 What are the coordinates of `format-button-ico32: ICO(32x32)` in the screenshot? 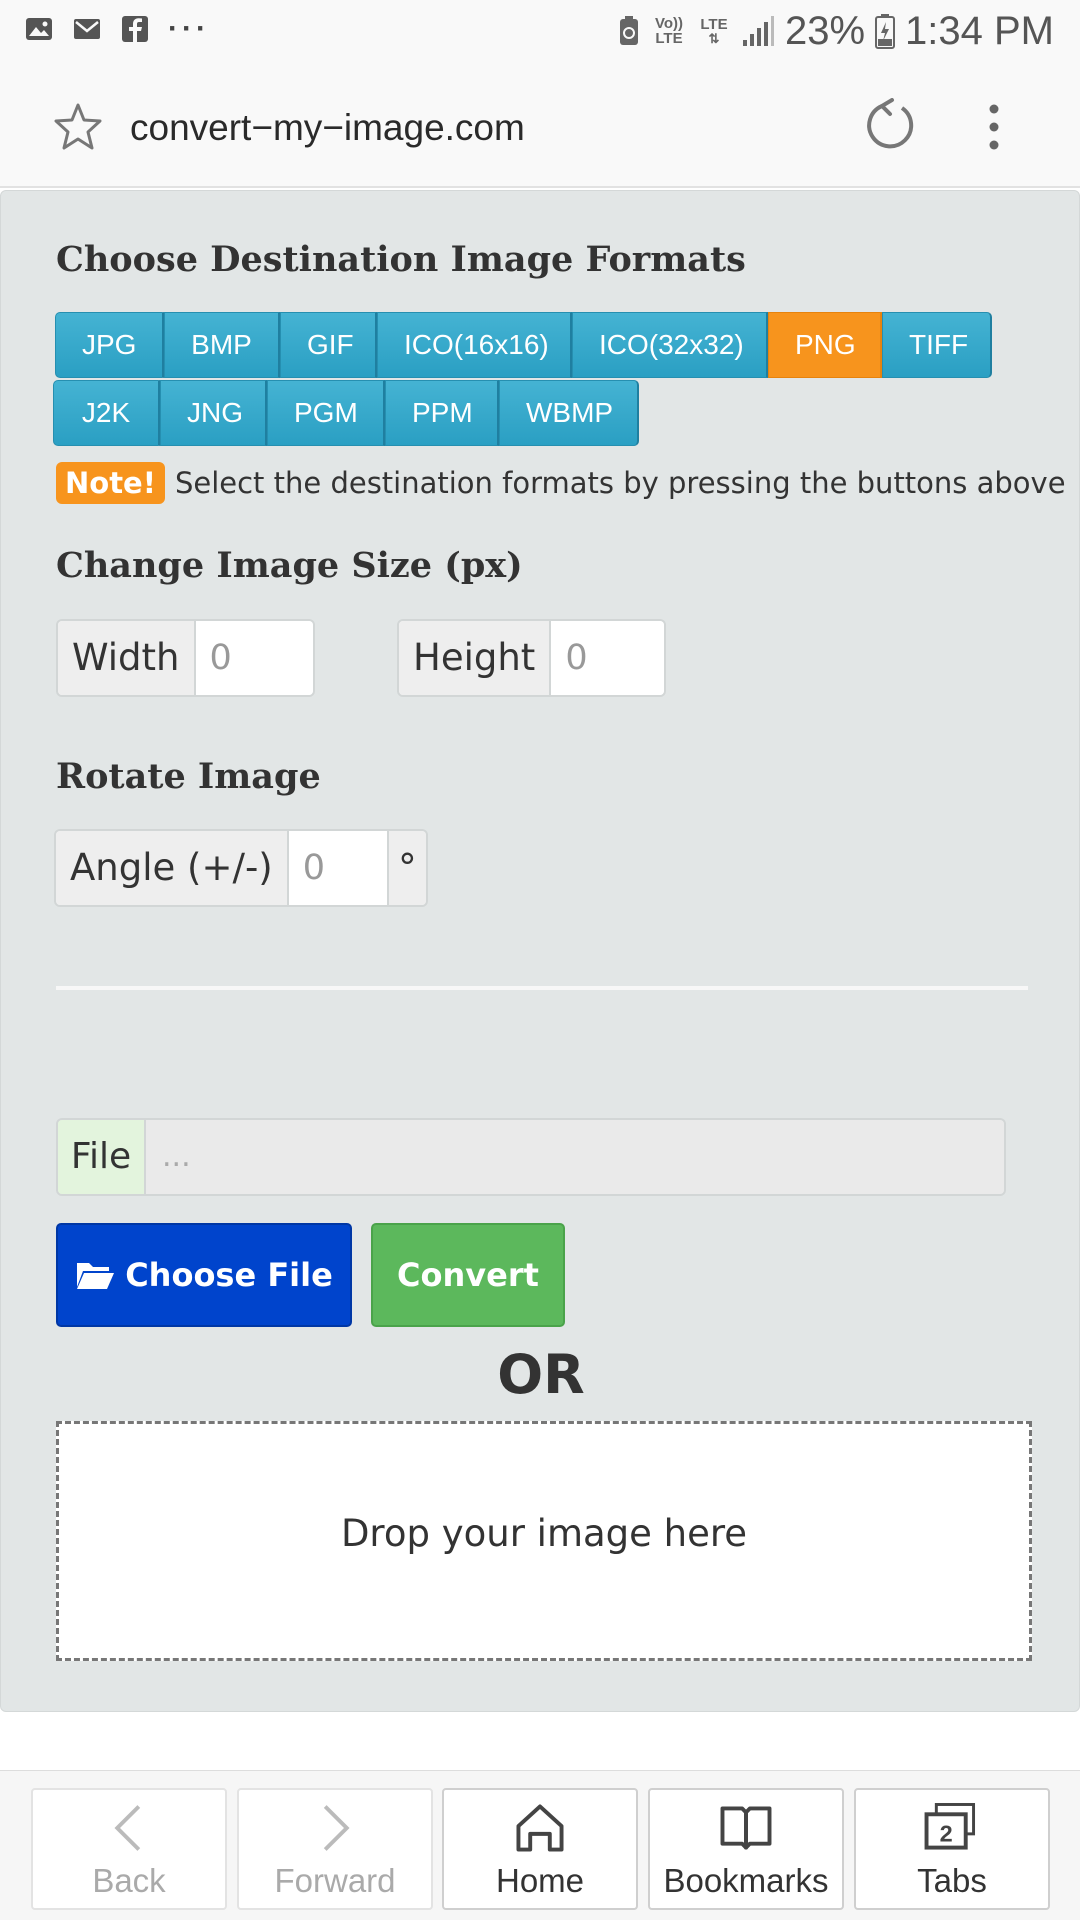 It's located at (670, 345).